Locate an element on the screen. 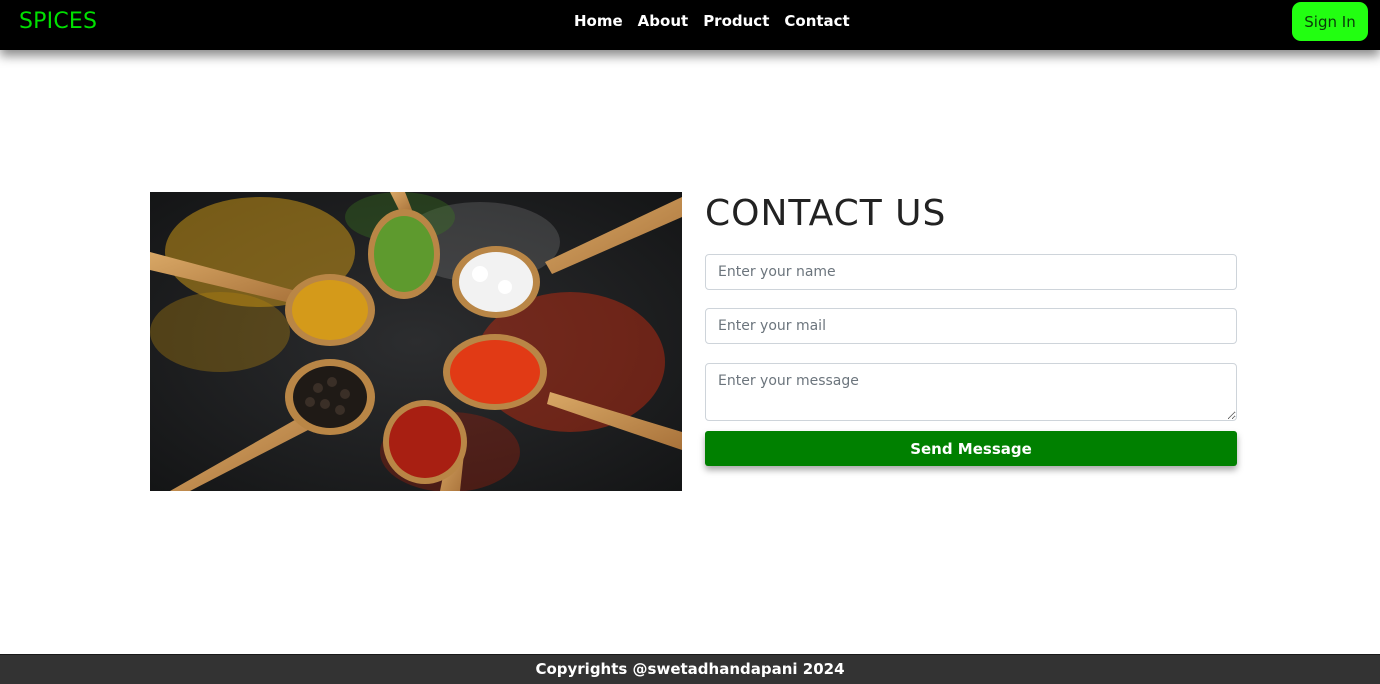 The height and width of the screenshot is (684, 1380). nav-link-about: About is located at coordinates (663, 21).